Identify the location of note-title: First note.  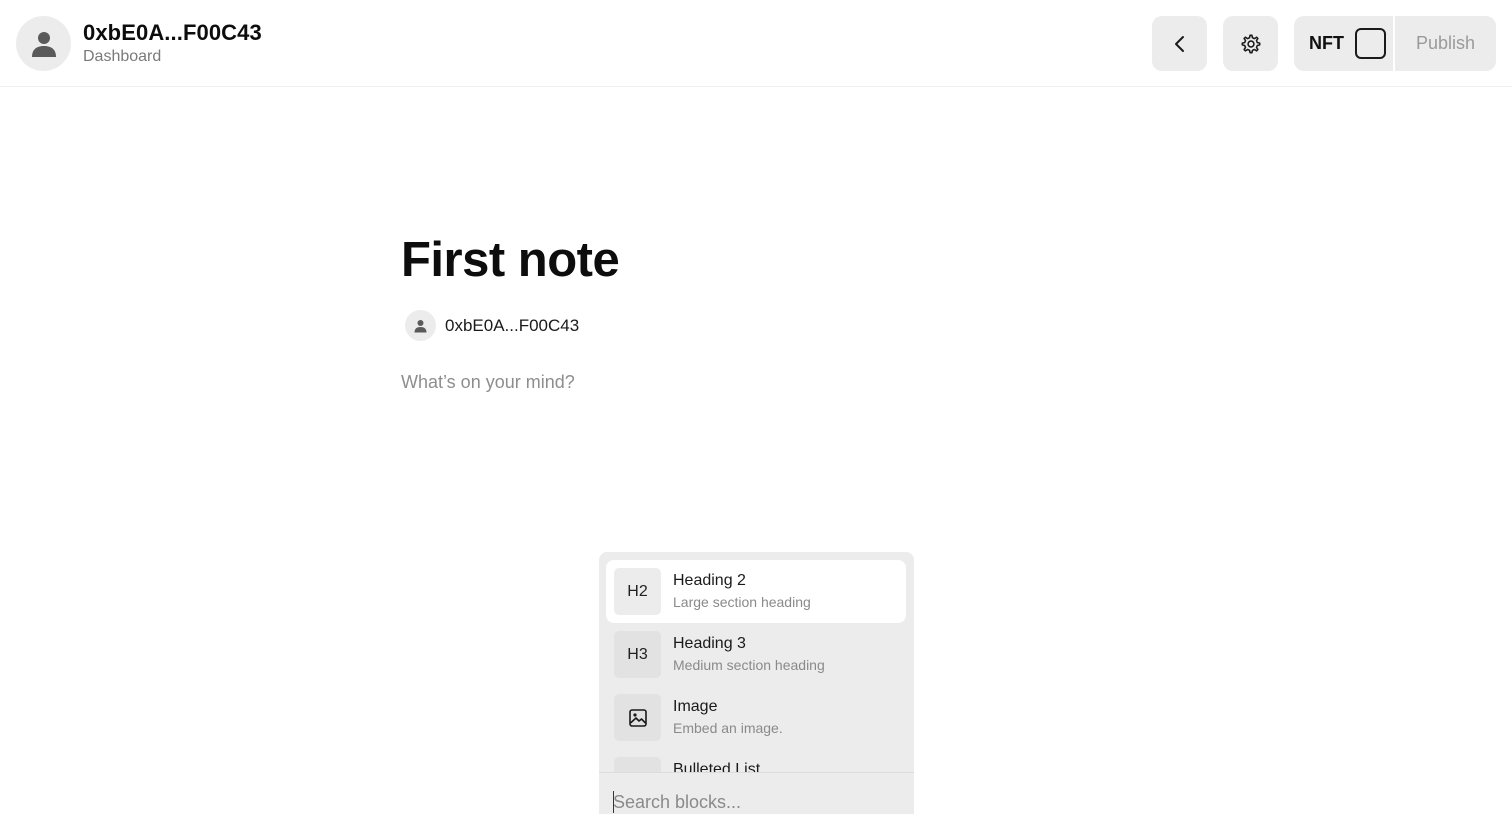
(510, 260).